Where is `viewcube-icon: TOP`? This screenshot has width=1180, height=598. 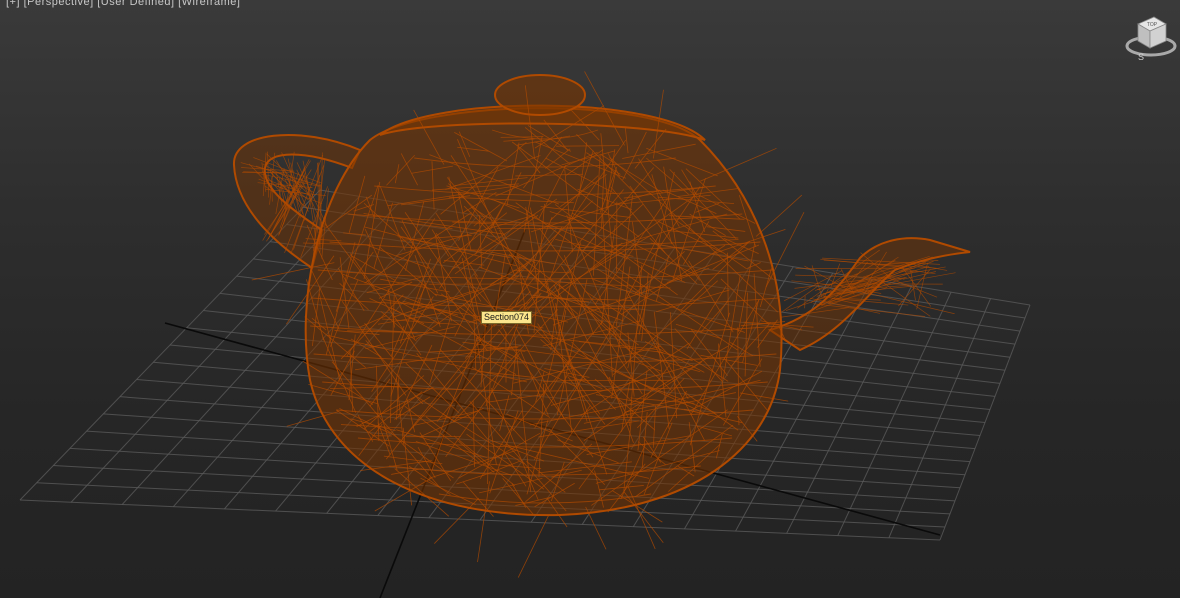
viewcube-icon: TOP is located at coordinates (1151, 37).